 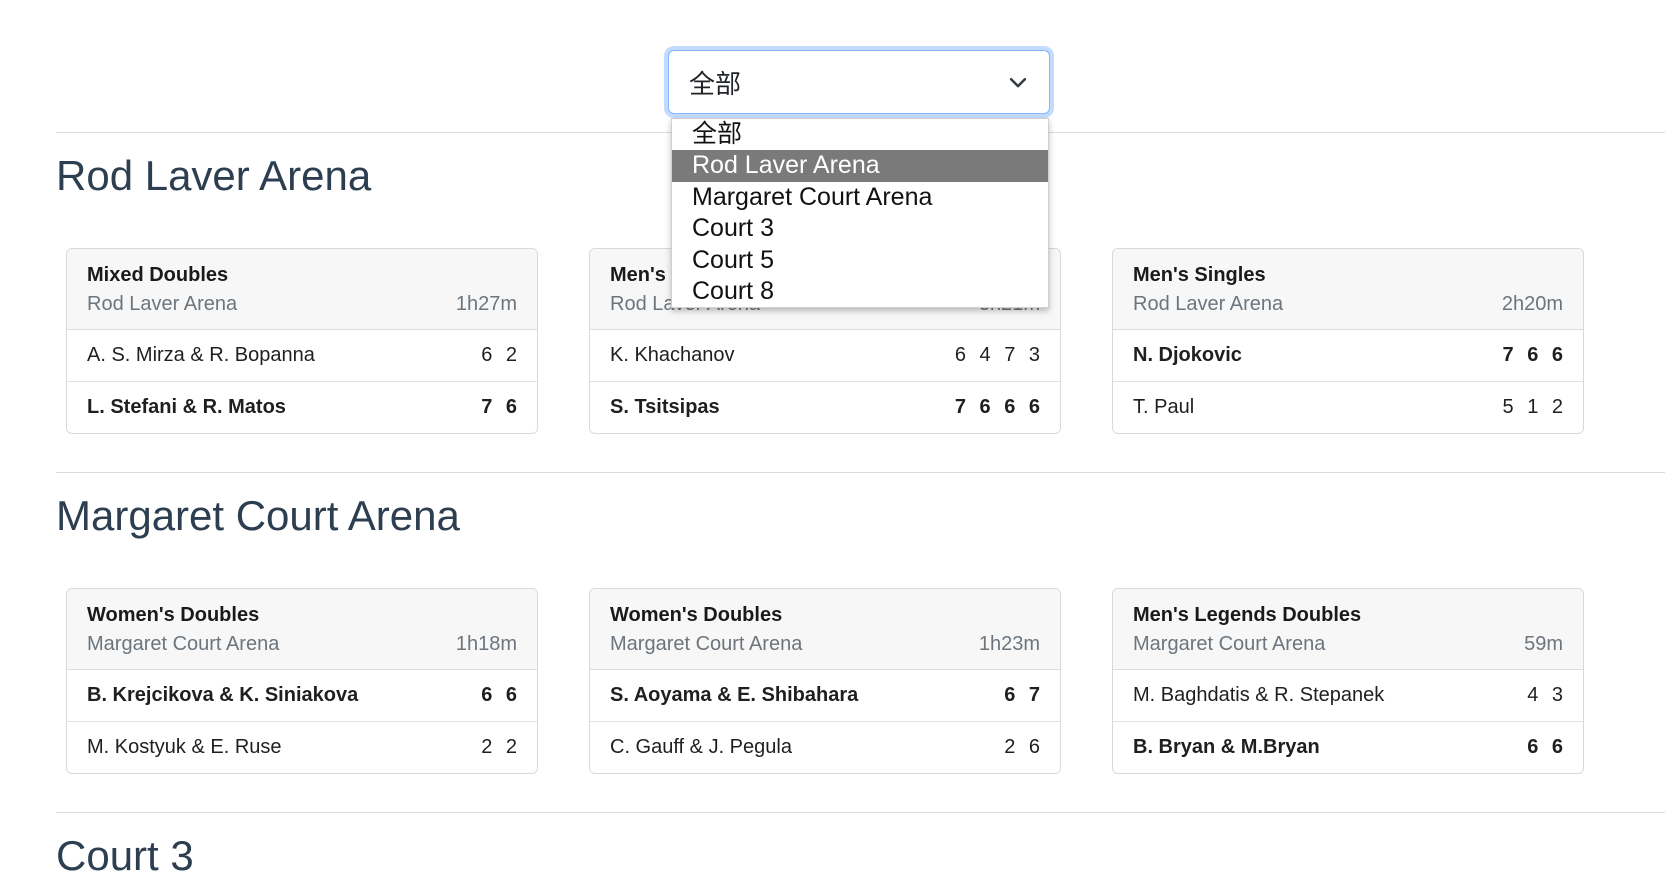 I want to click on team-name: C. Gauff & J. Pegula, so click(x=701, y=746).